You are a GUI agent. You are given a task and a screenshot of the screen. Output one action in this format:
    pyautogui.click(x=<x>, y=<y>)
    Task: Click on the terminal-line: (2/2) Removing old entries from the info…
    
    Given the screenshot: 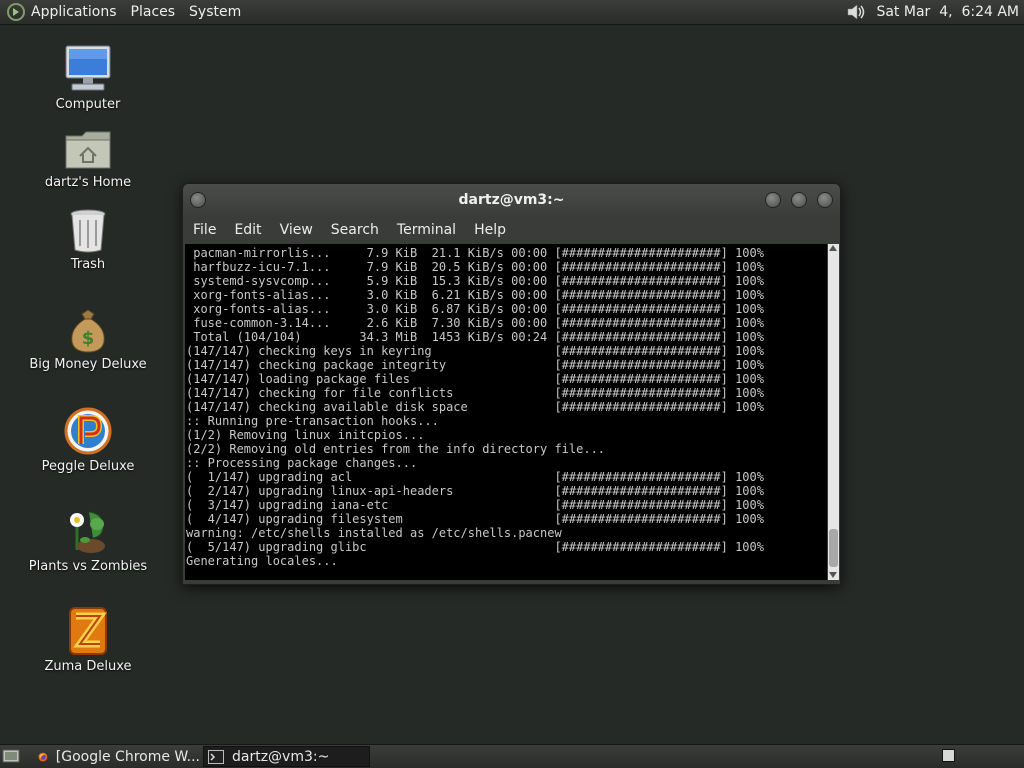 What is the action you would take?
    pyautogui.click(x=396, y=449)
    